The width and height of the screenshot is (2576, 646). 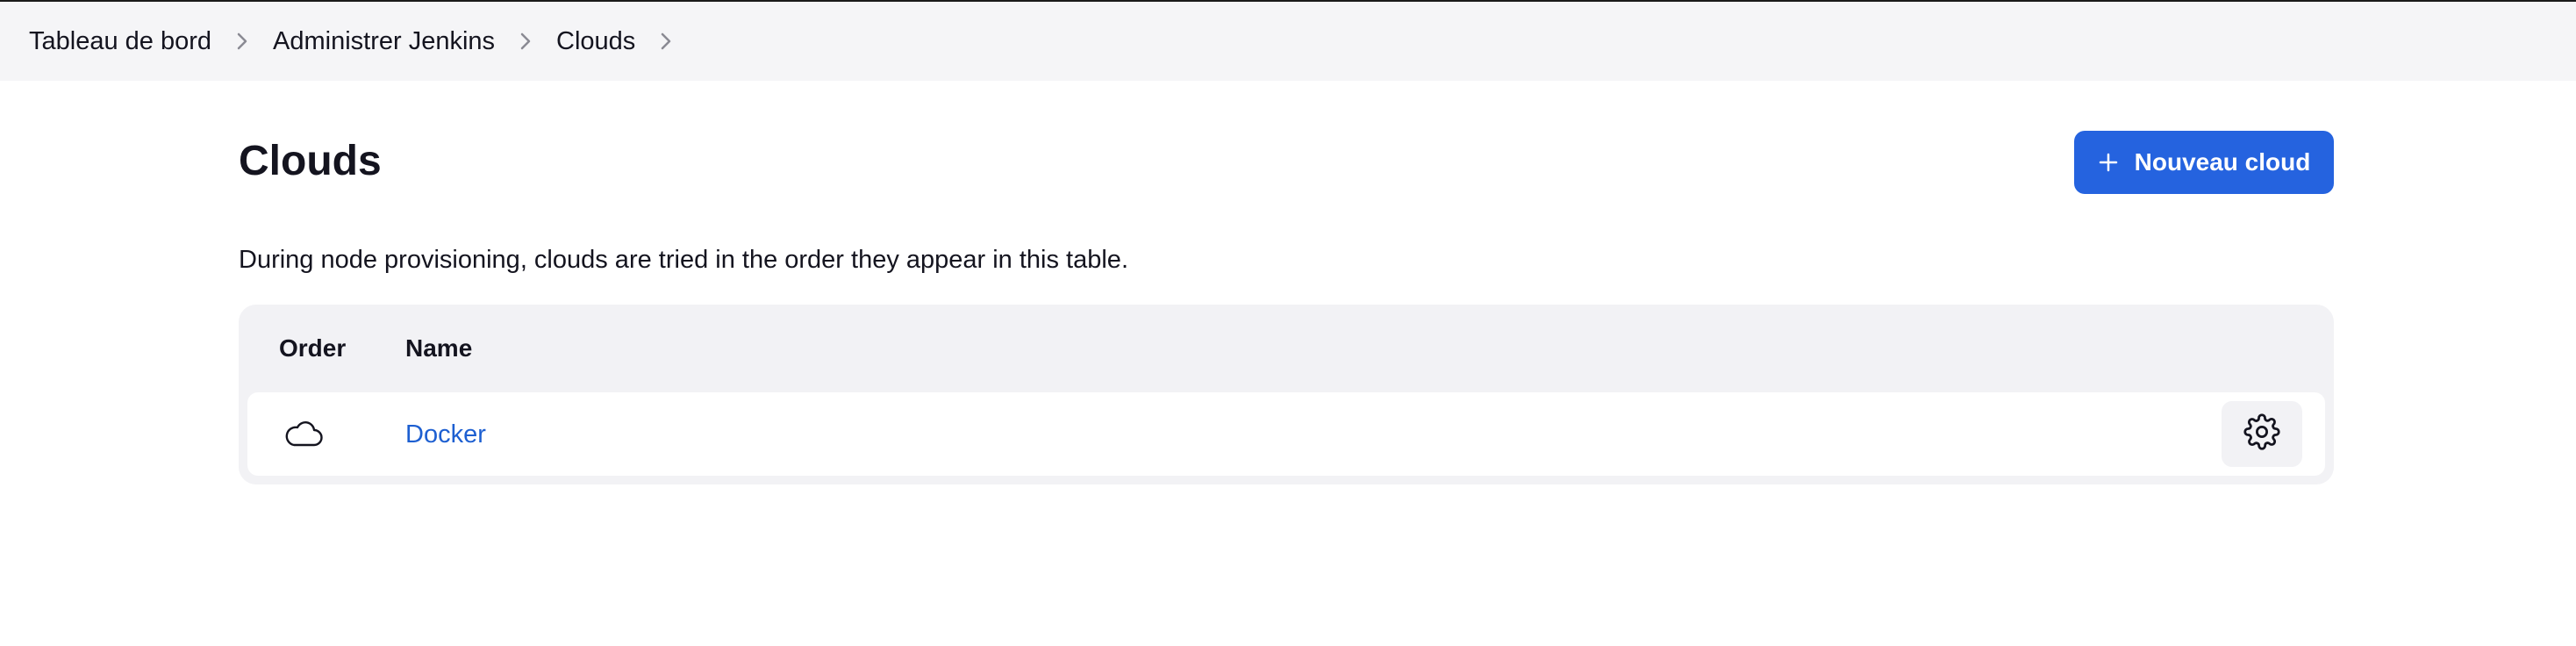 I want to click on new-cloud-button: Nouveau cloud, so click(x=2204, y=162).